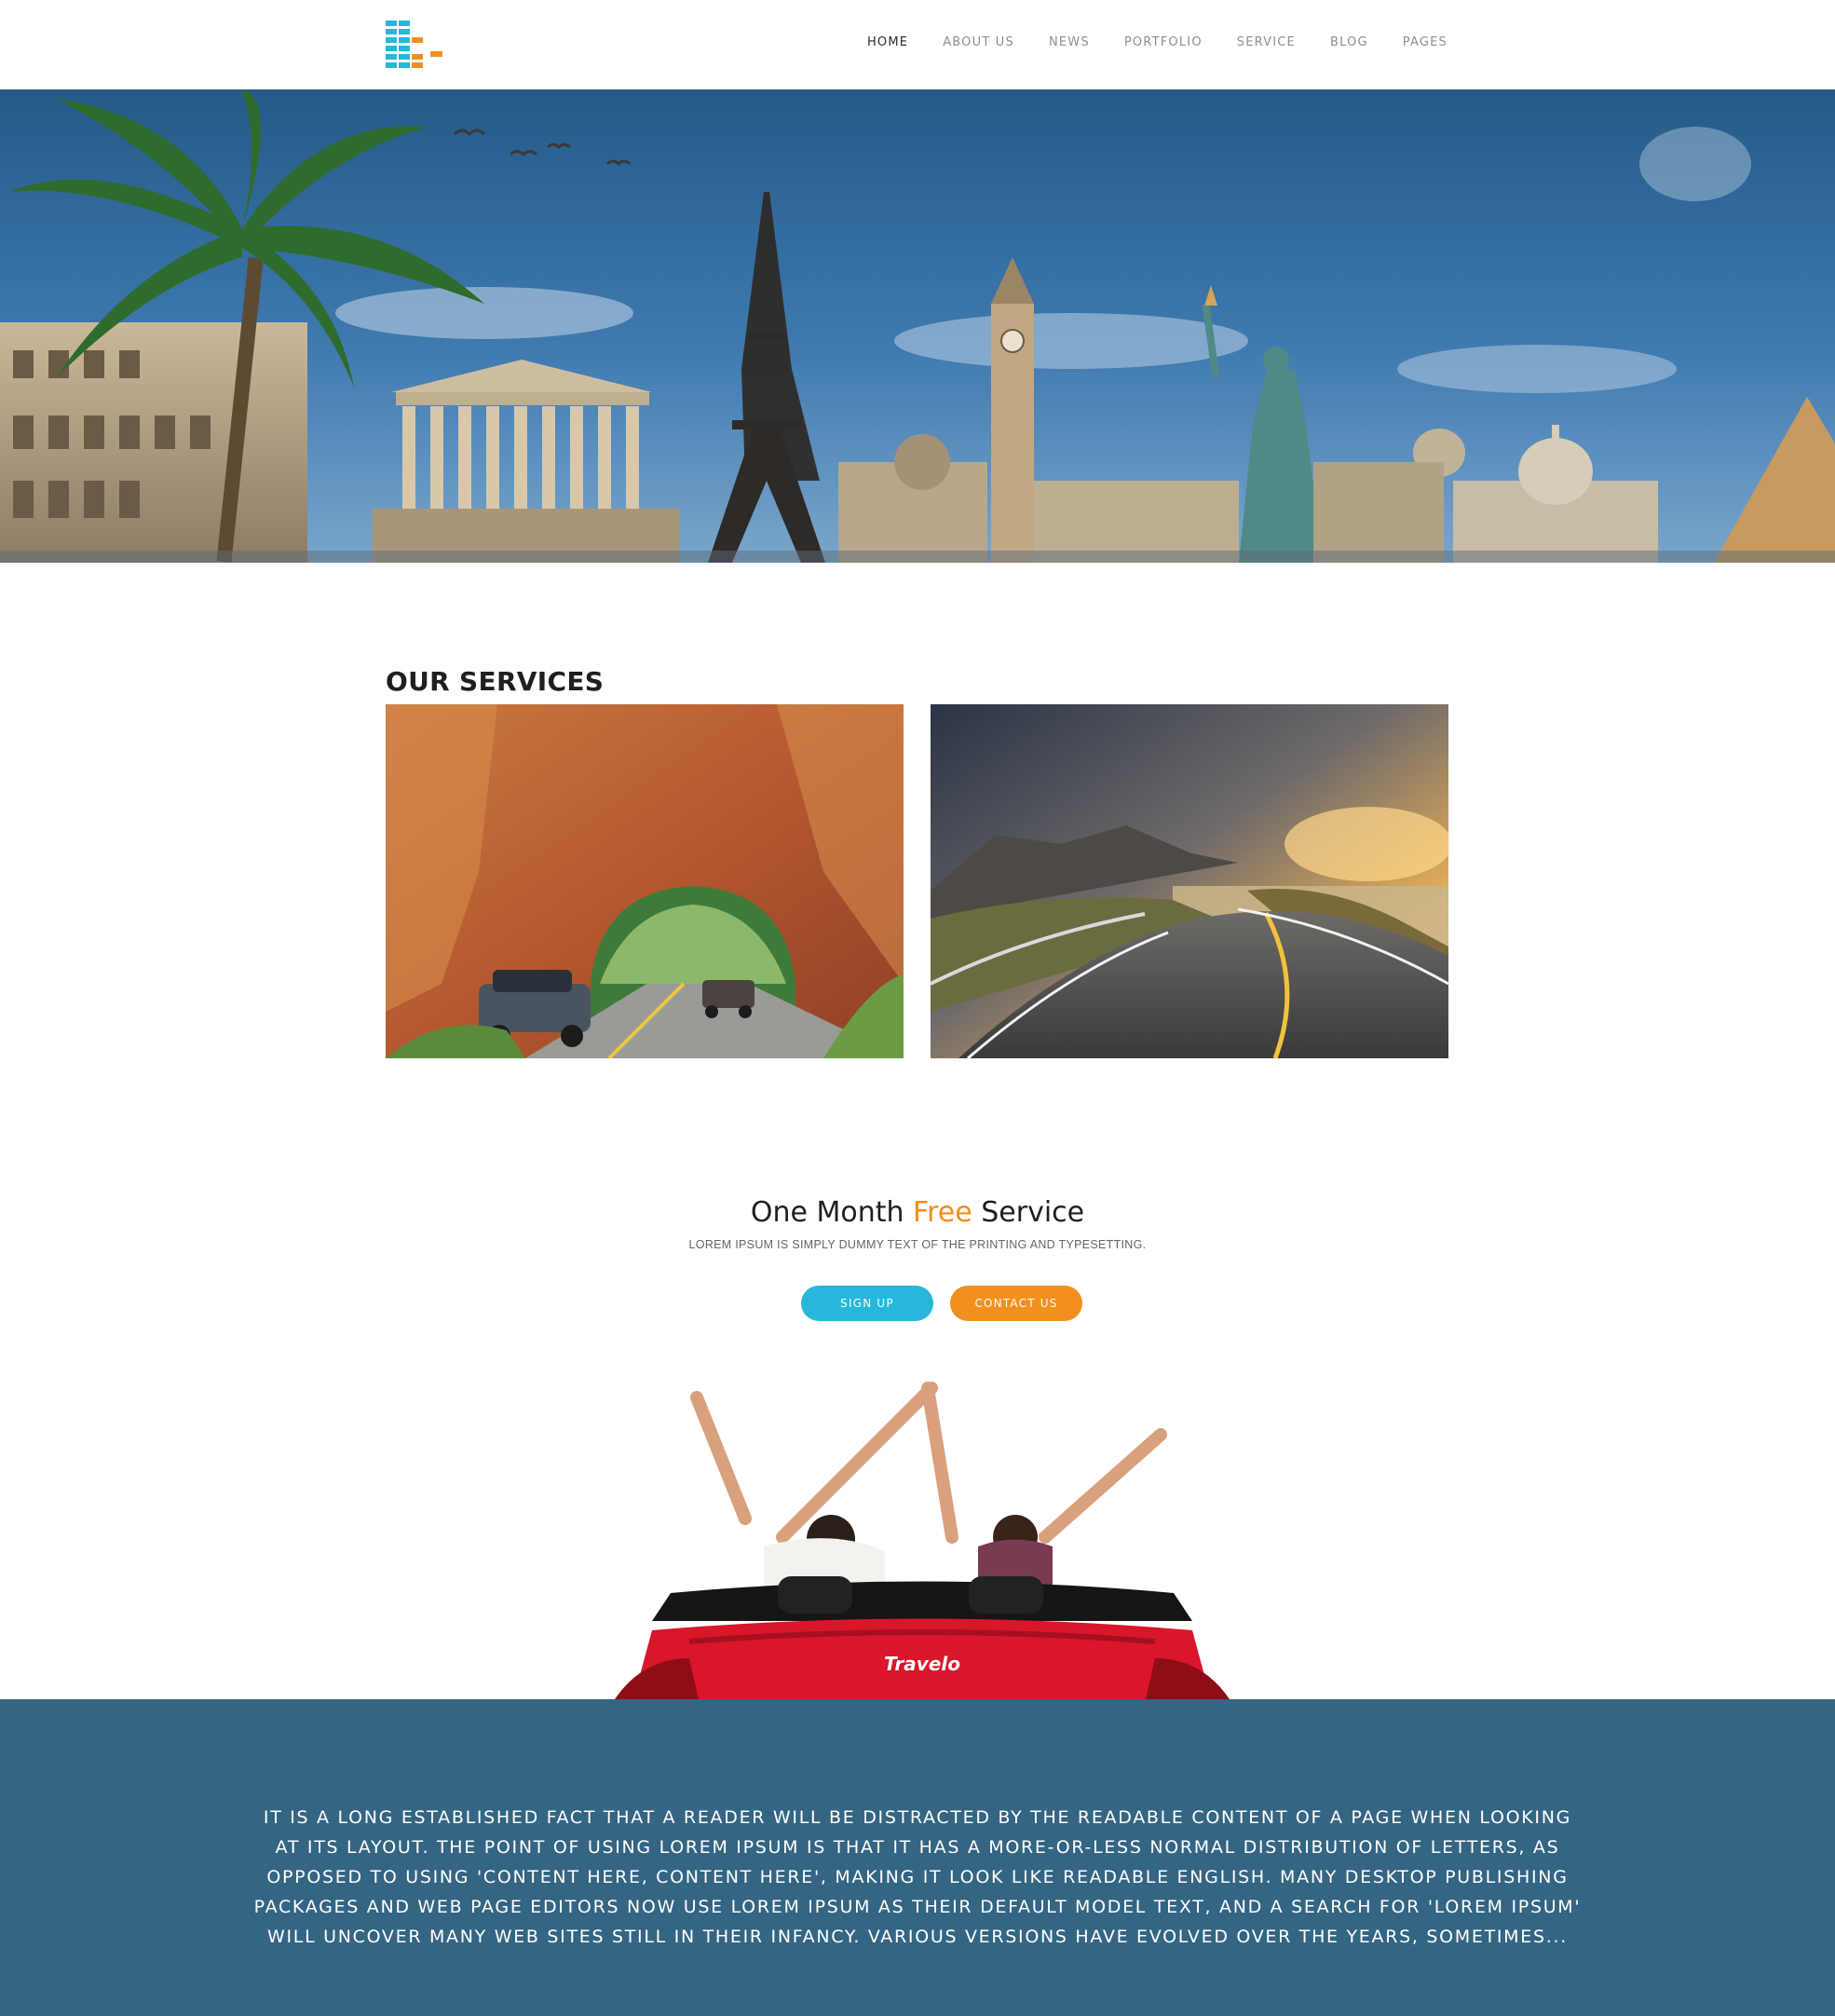  Describe the element at coordinates (495, 682) in the screenshot. I see `services-title: OUR SERVICES` at that location.